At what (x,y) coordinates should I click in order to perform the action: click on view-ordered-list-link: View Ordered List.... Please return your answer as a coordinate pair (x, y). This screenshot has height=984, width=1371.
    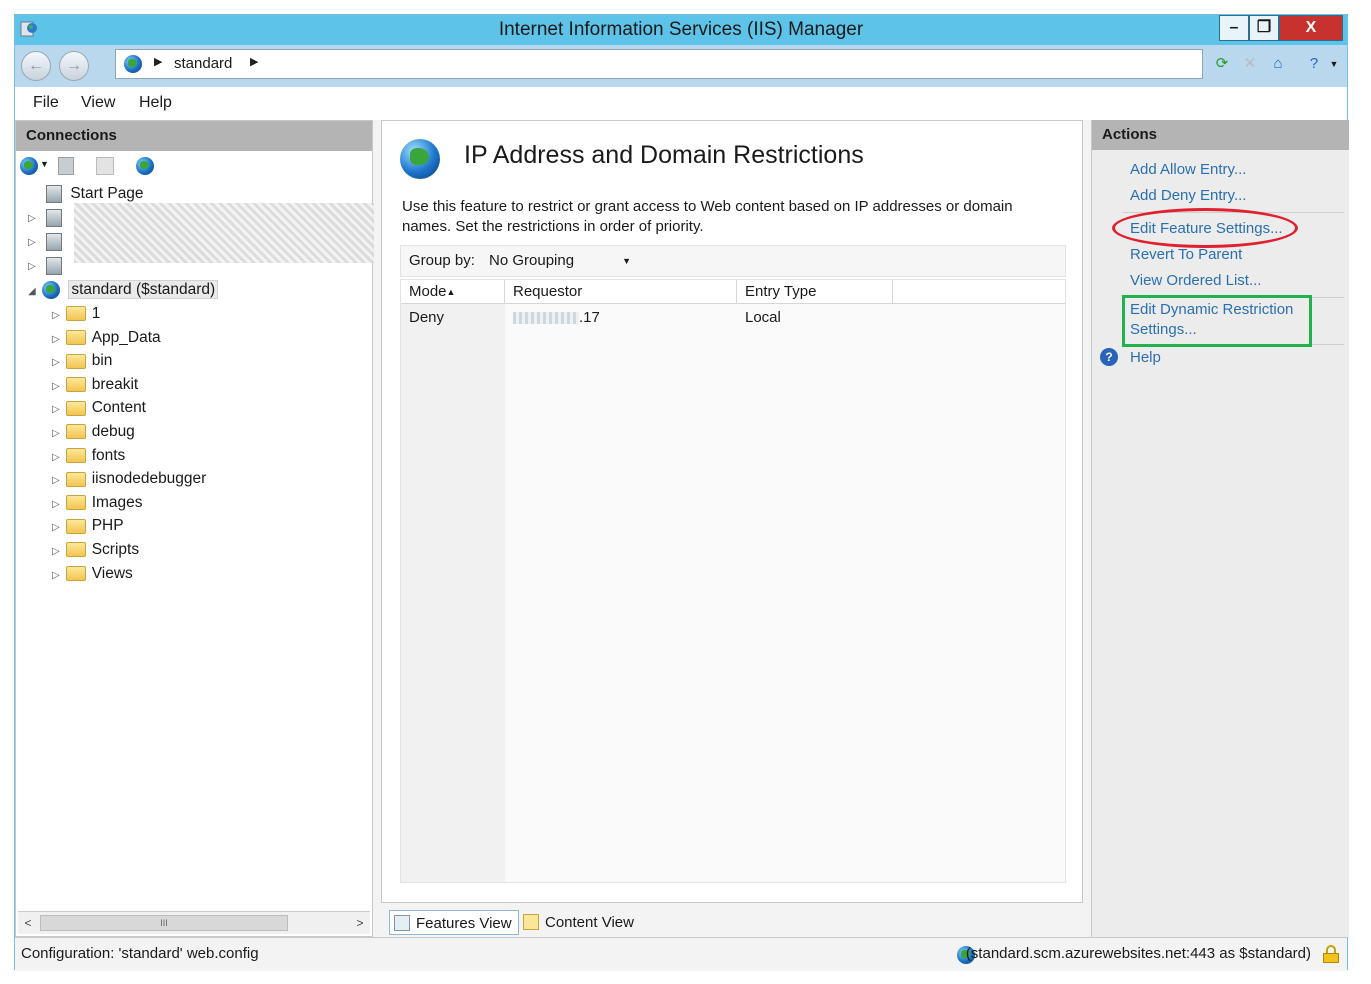
    Looking at the image, I should click on (1195, 281).